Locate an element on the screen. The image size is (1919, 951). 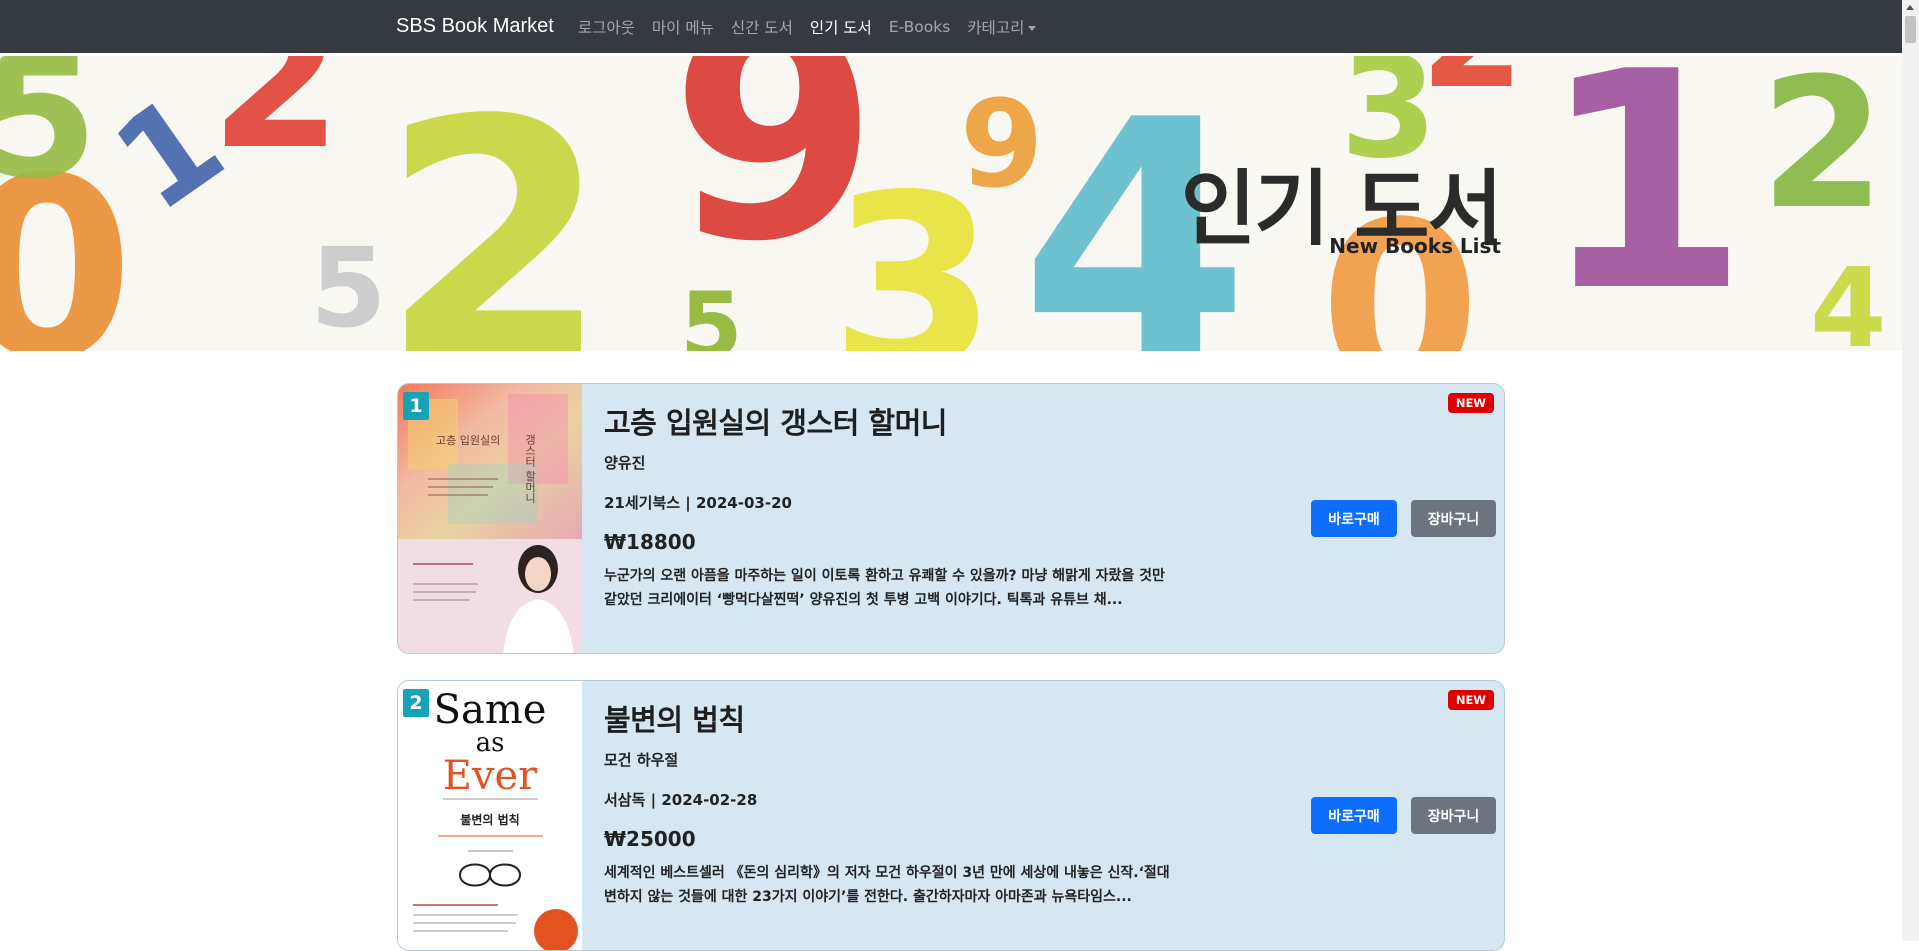
nav-my-menu: 마이 메뉴 is located at coordinates (683, 27).